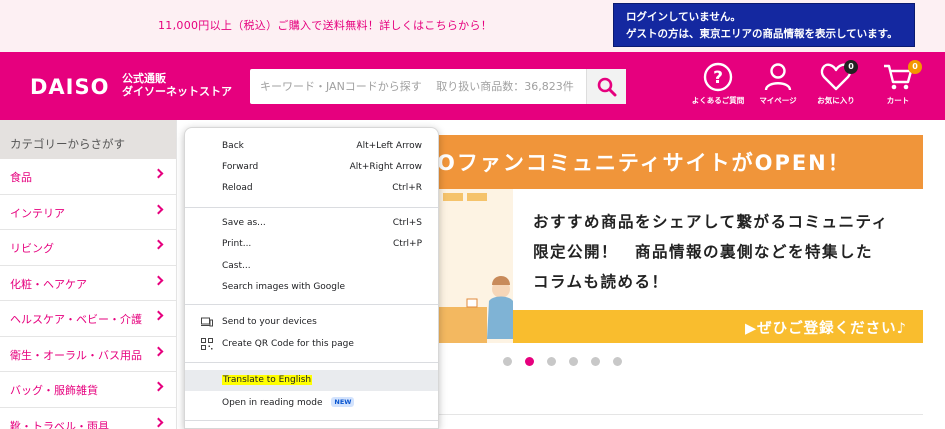  Describe the element at coordinates (711, 222) in the screenshot. I see `banner-text-line1: おすすめ商品をシェアして繋がるコミュニティ` at that location.